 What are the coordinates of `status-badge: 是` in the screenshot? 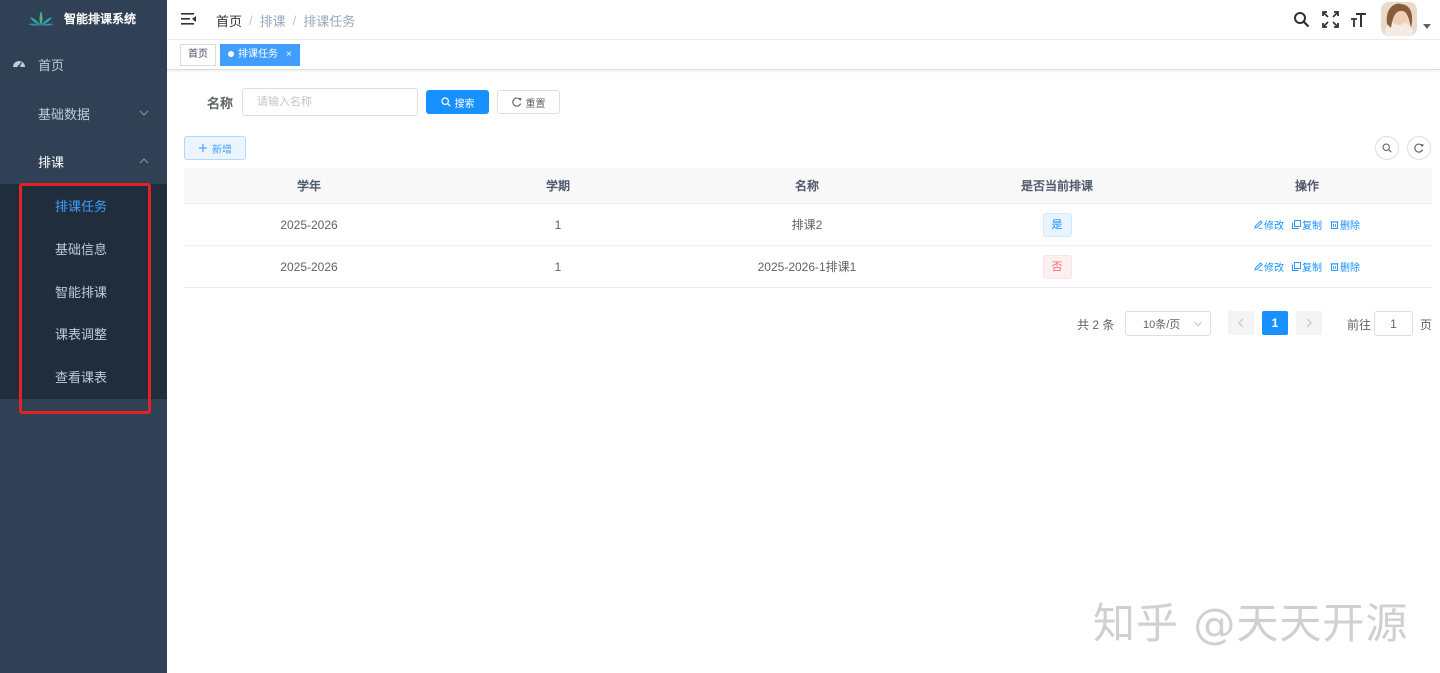 It's located at (1057, 224).